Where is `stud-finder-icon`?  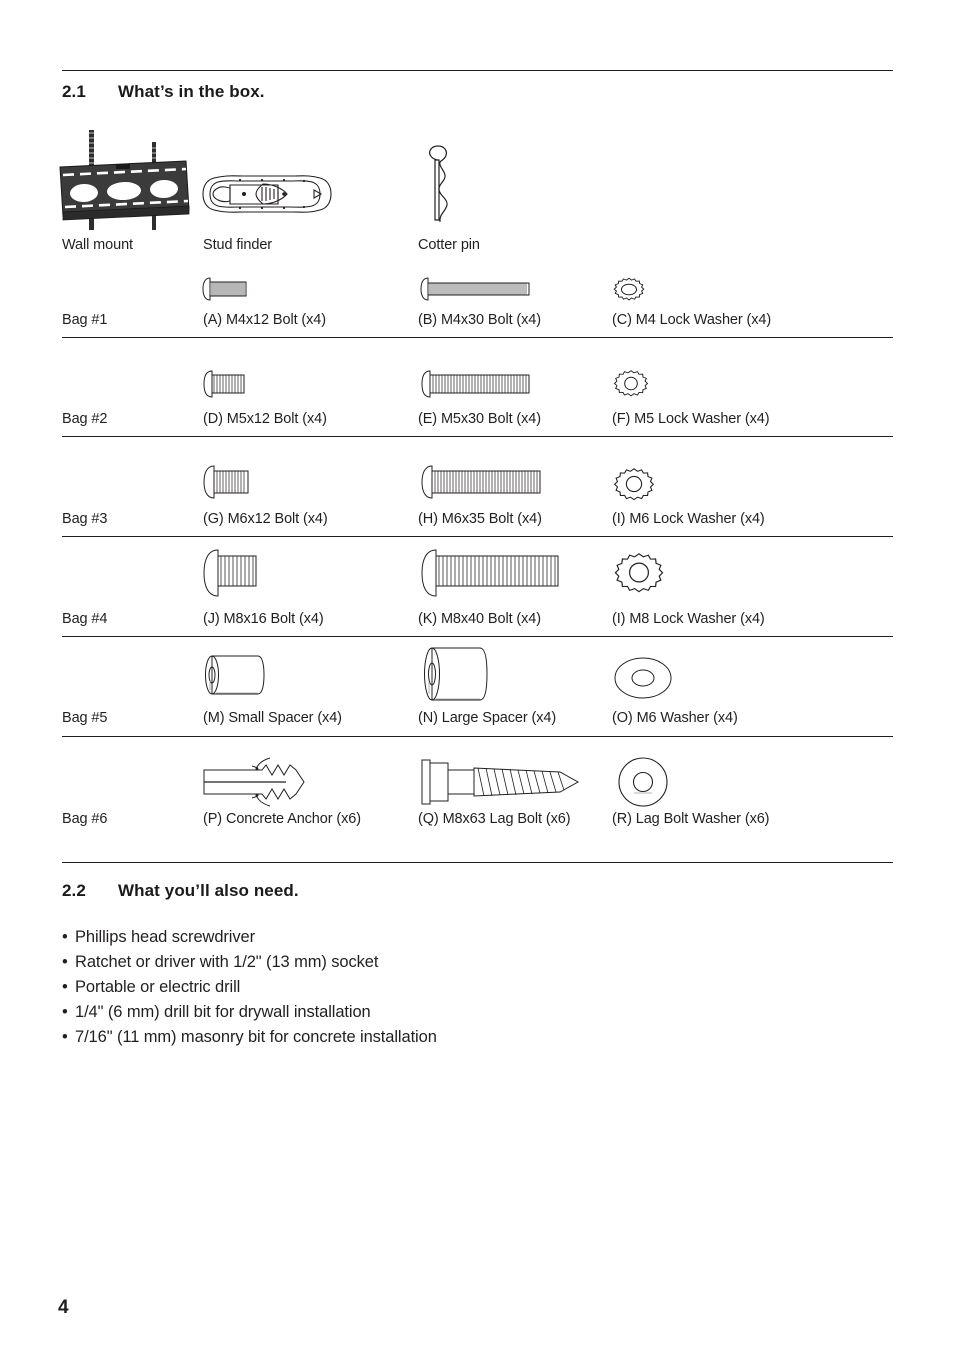
stud-finder-icon is located at coordinates (267, 194).